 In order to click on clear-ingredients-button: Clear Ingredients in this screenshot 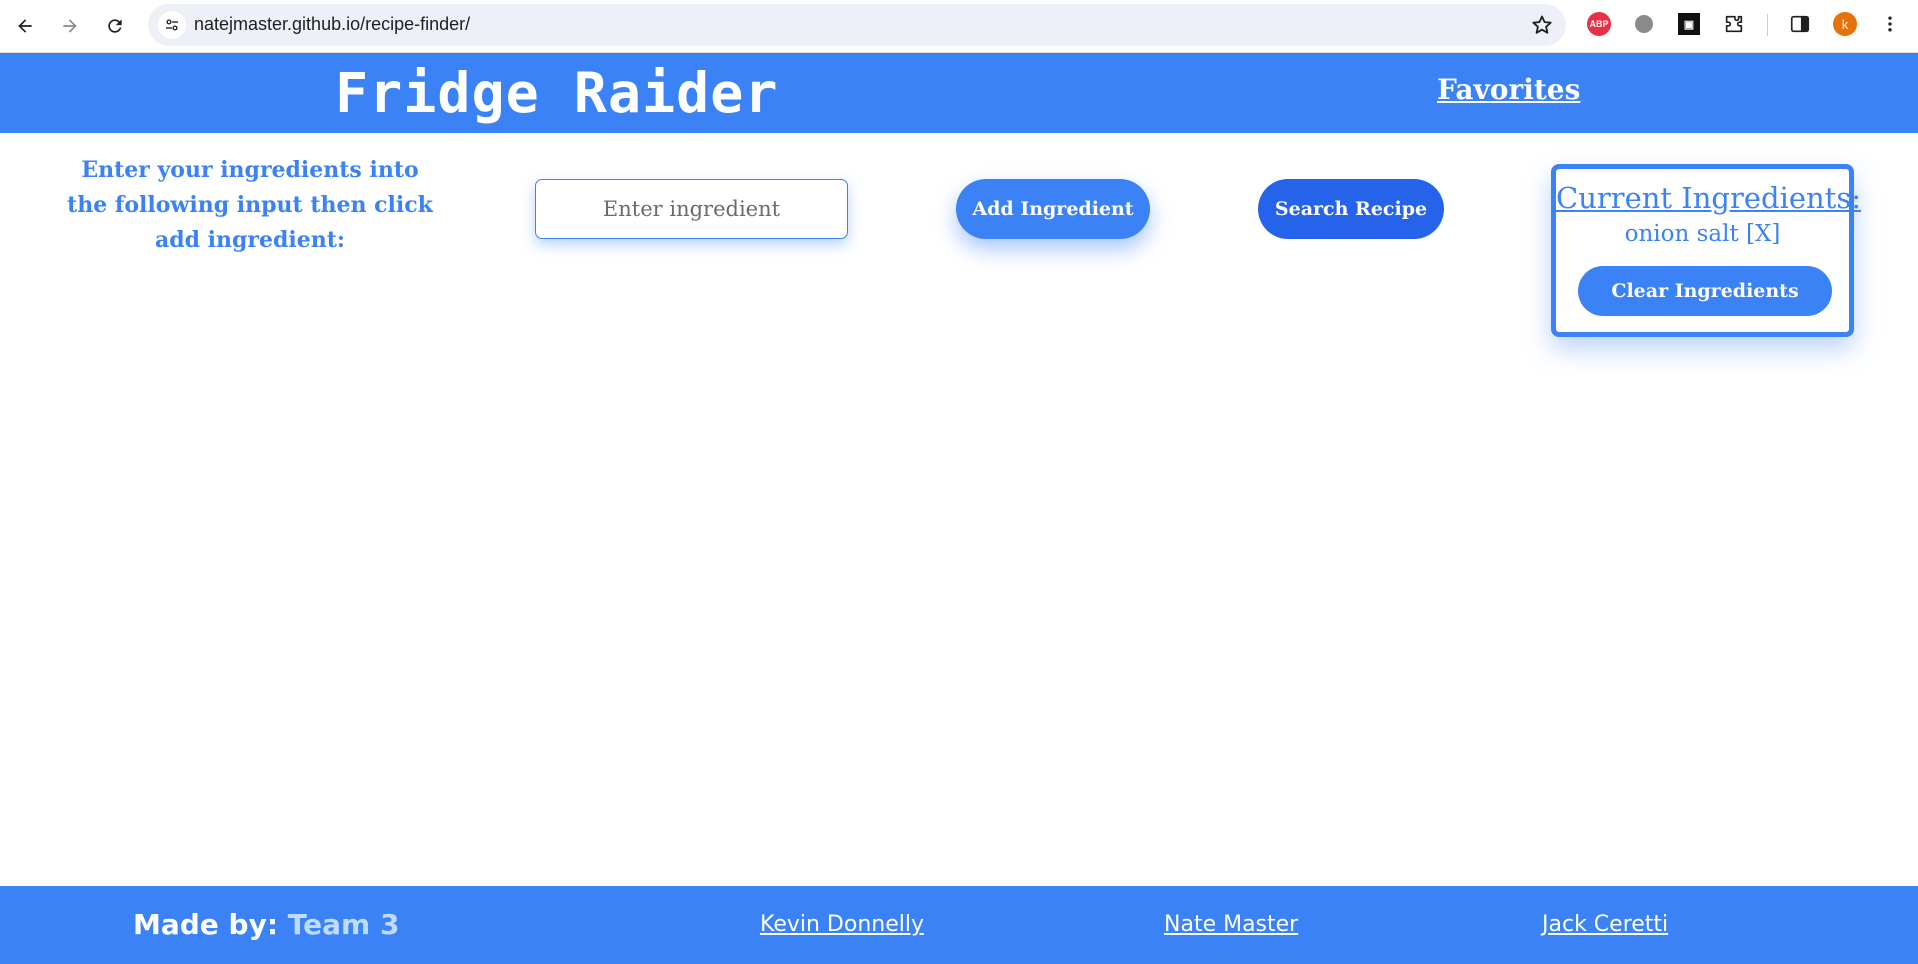, I will do `click(1705, 291)`.